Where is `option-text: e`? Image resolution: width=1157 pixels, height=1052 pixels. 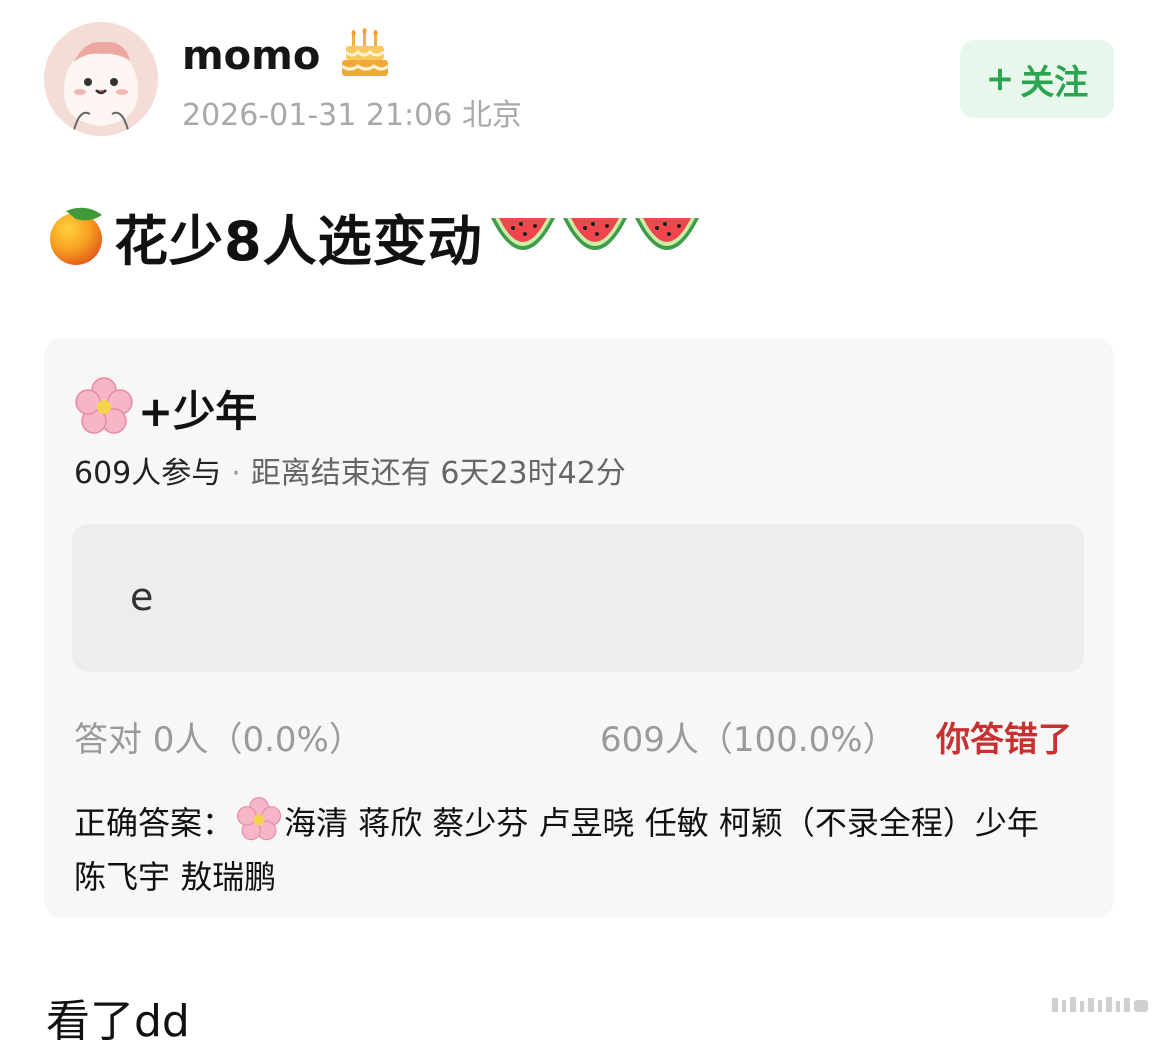
option-text: e is located at coordinates (142, 597).